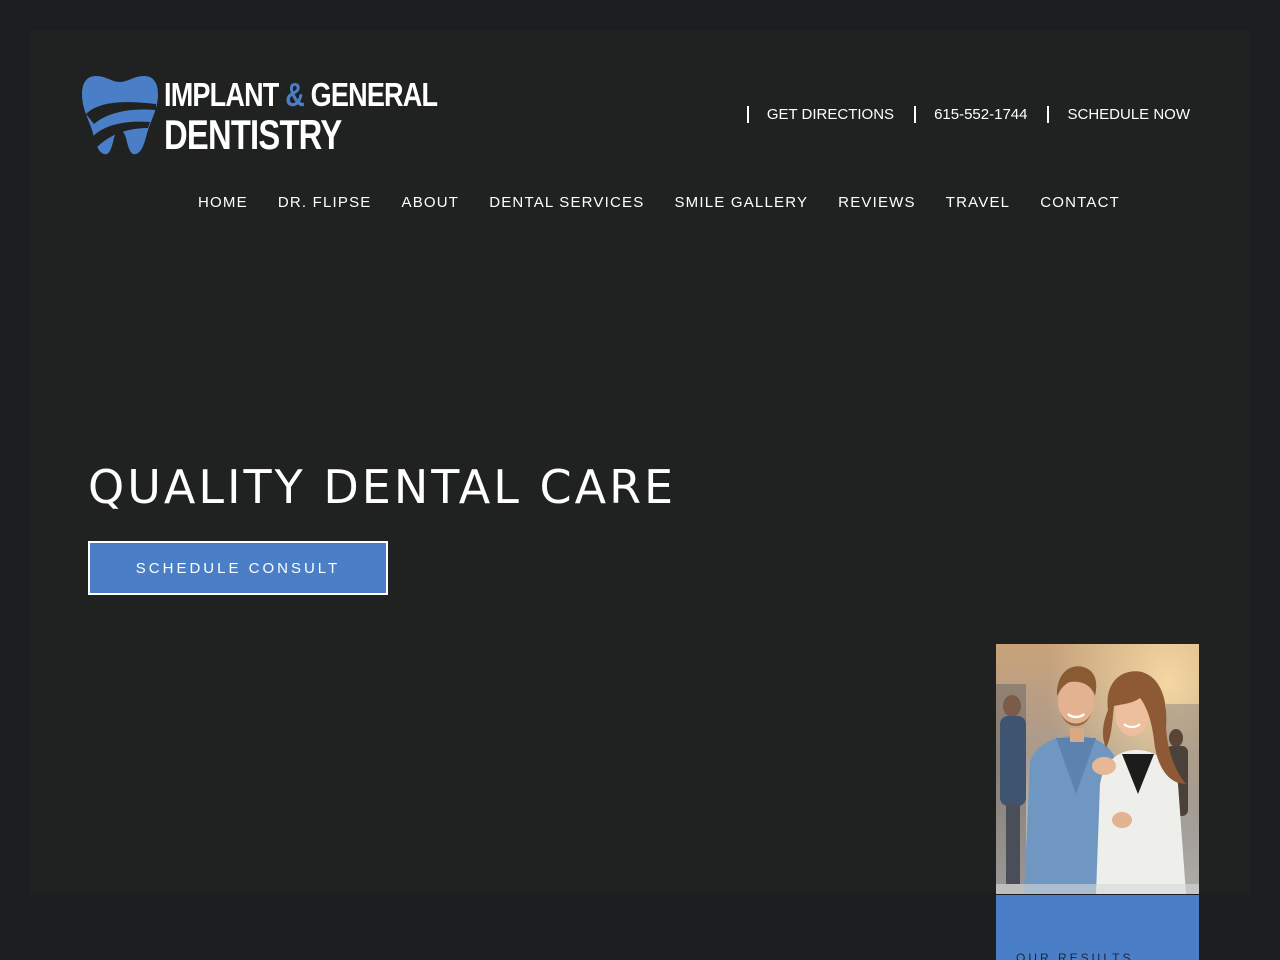  I want to click on logo-text-line1: IMPLANT & GENERAL, so click(301, 95).